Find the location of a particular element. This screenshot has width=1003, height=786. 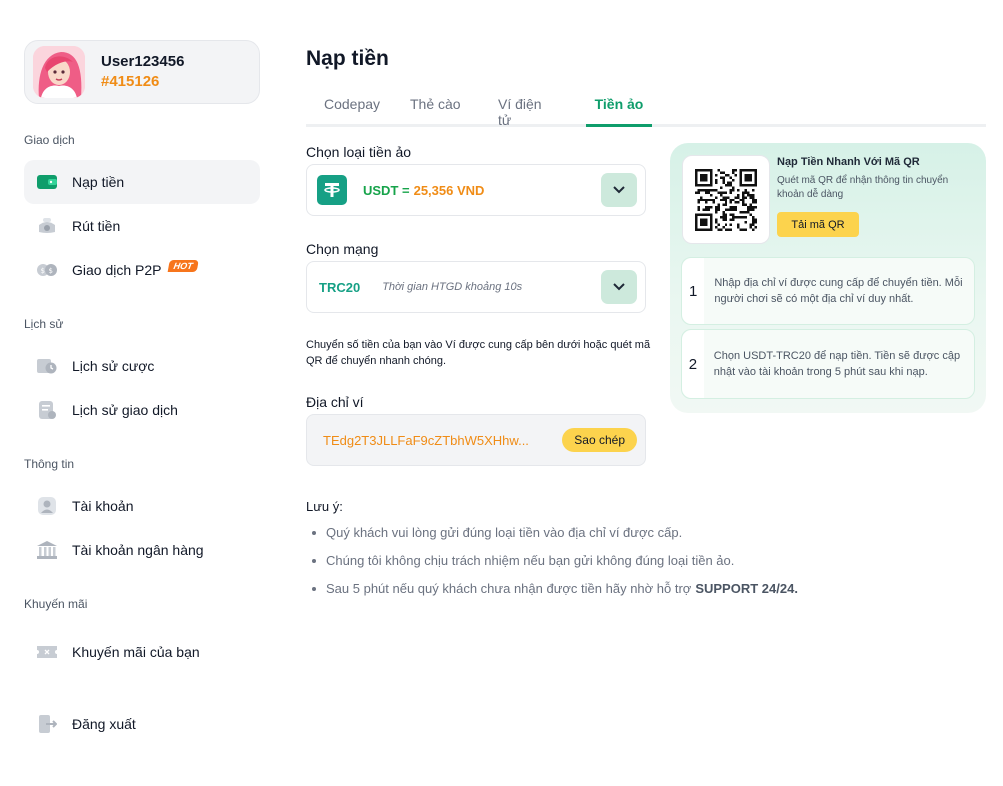

logout-icon is located at coordinates (47, 724).